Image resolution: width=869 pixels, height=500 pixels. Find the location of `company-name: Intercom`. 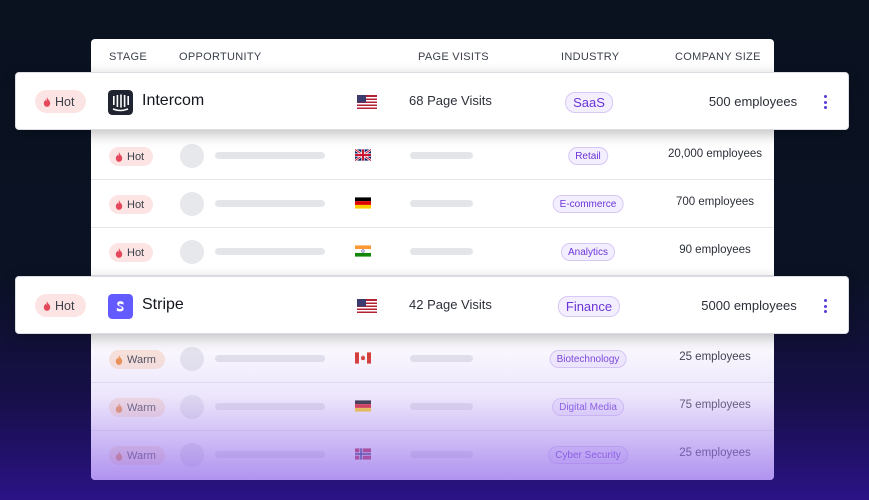

company-name: Intercom is located at coordinates (173, 101).